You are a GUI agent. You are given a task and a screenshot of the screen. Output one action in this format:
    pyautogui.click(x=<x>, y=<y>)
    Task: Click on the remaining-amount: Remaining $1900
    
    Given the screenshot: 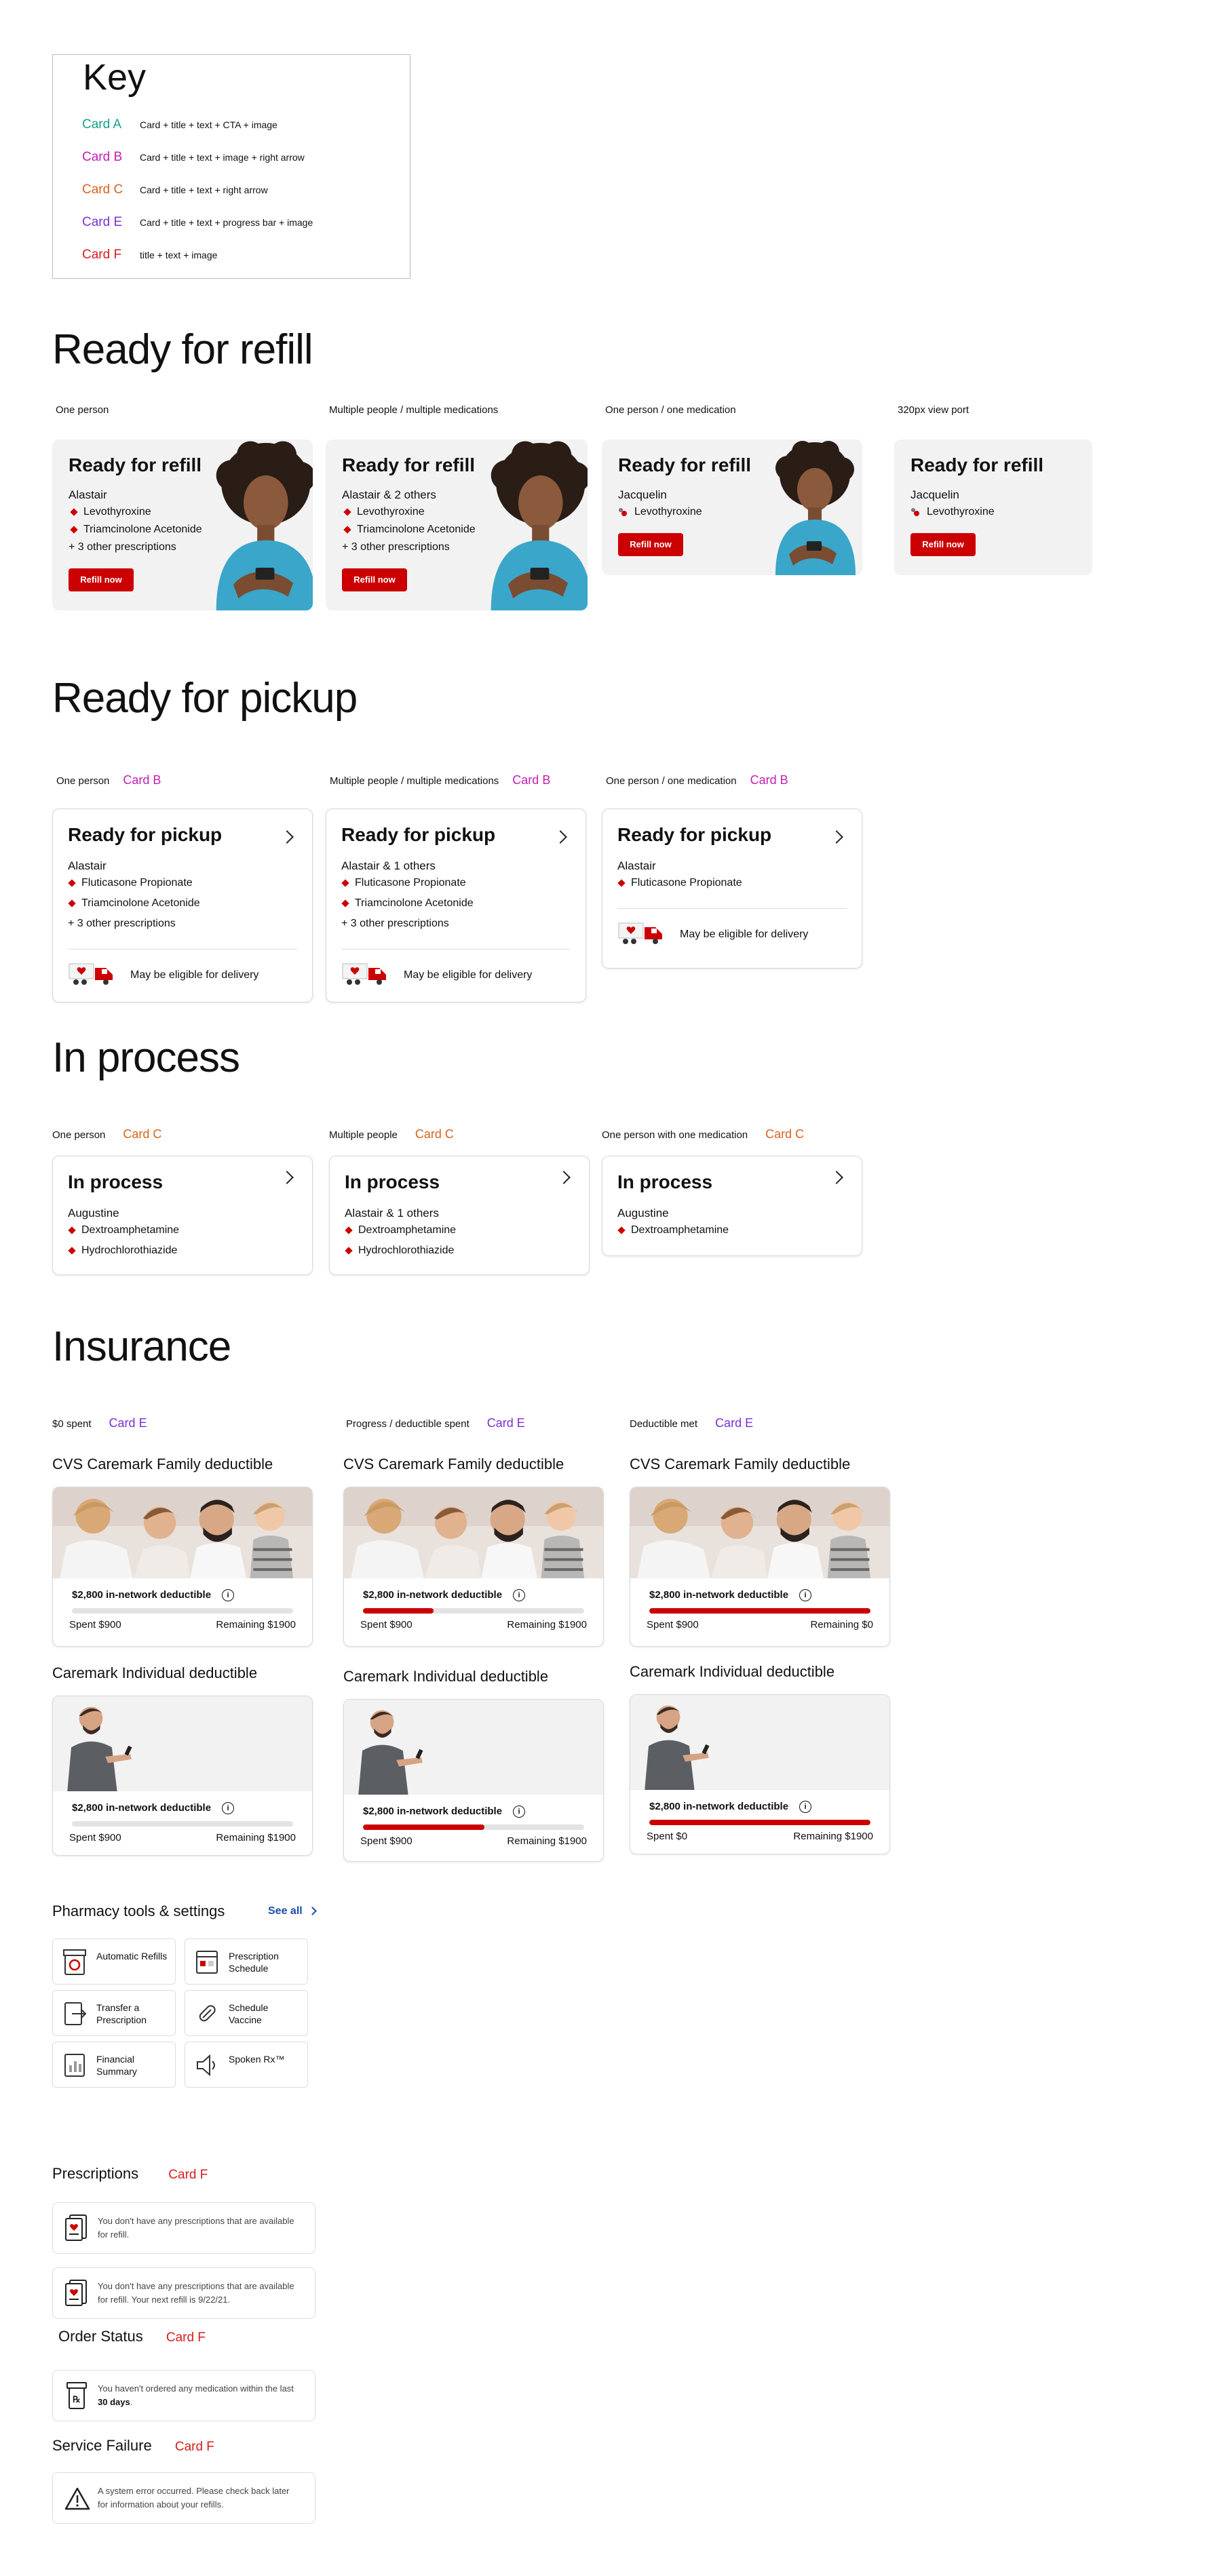 What is the action you would take?
    pyautogui.click(x=256, y=1625)
    